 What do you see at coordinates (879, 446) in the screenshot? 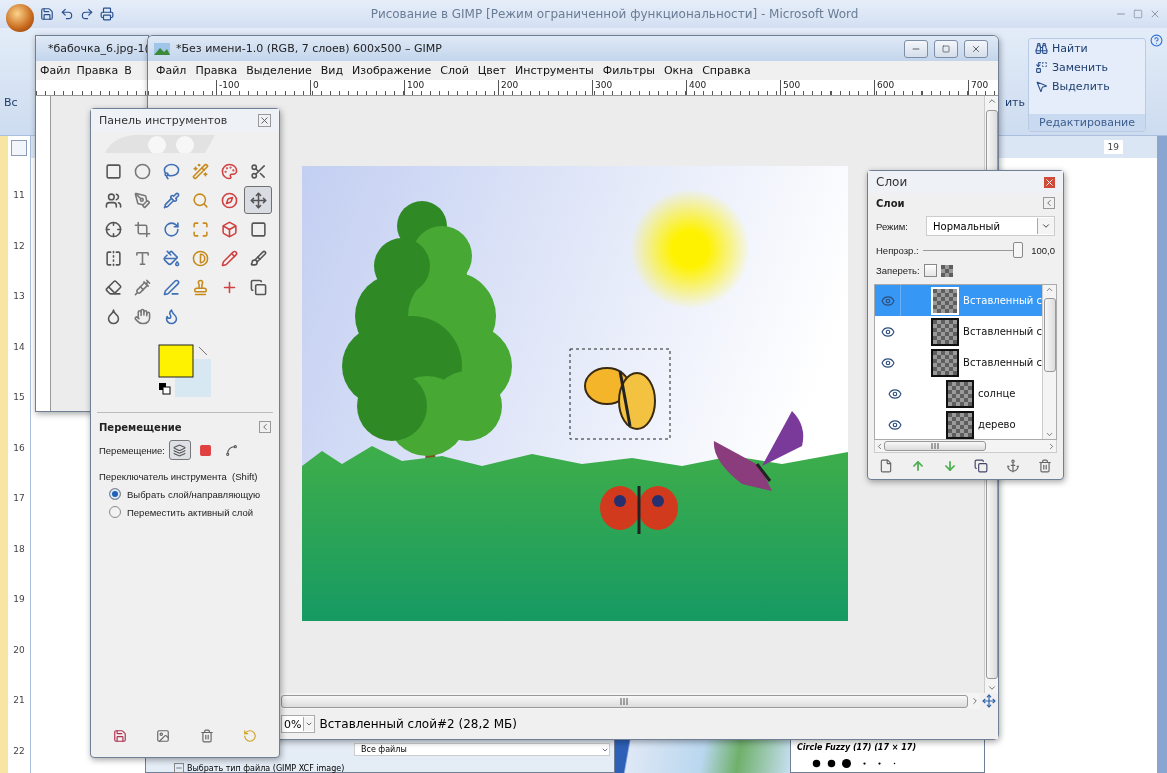
I see `scroll-left-icon` at bounding box center [879, 446].